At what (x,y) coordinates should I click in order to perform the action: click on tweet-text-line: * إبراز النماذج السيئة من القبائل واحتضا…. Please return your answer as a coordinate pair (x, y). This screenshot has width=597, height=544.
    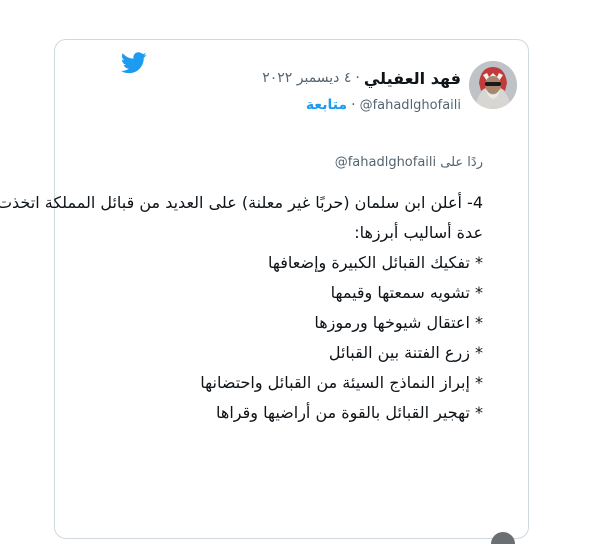
    Looking at the image, I should click on (341, 382).